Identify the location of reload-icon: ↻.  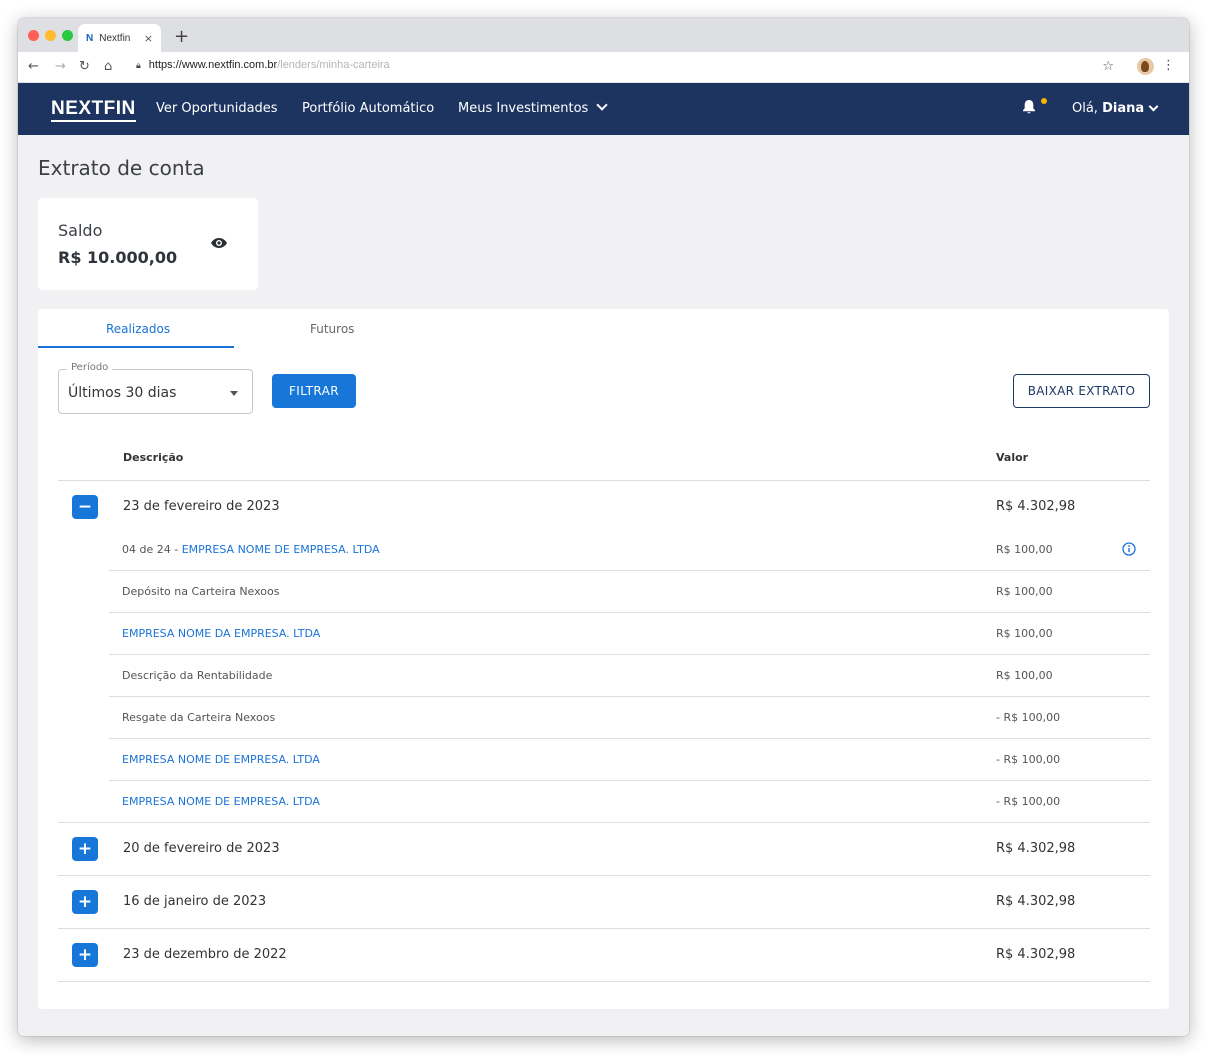
(84, 66).